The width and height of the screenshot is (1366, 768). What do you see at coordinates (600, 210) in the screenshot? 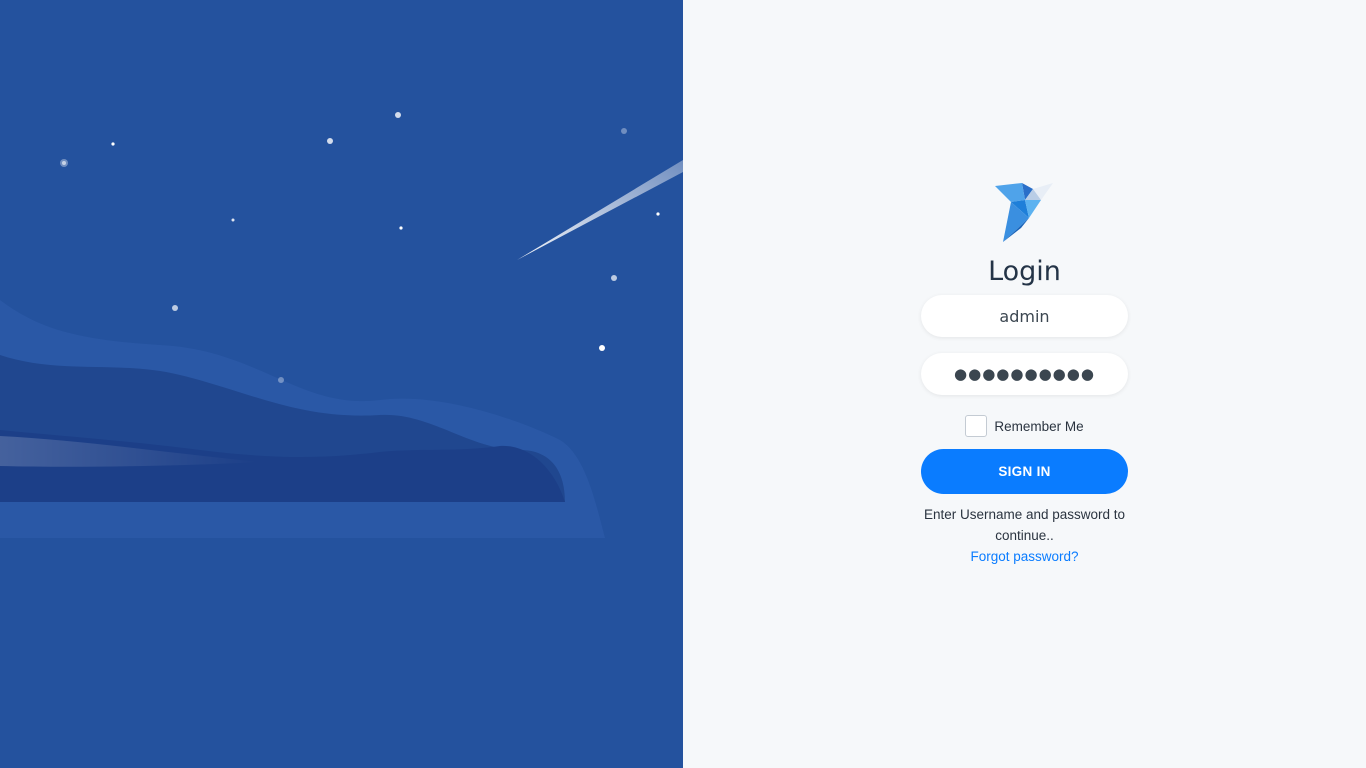
I see `shooting-star` at bounding box center [600, 210].